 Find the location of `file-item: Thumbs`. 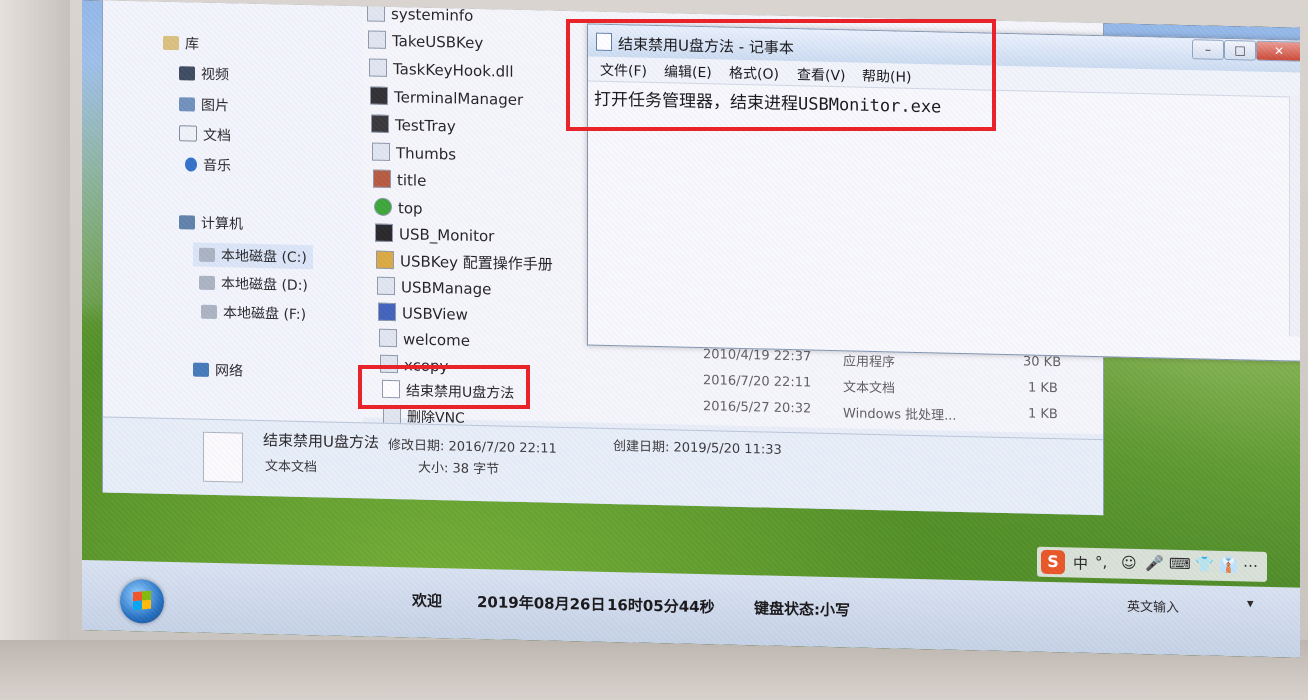

file-item: Thumbs is located at coordinates (414, 152).